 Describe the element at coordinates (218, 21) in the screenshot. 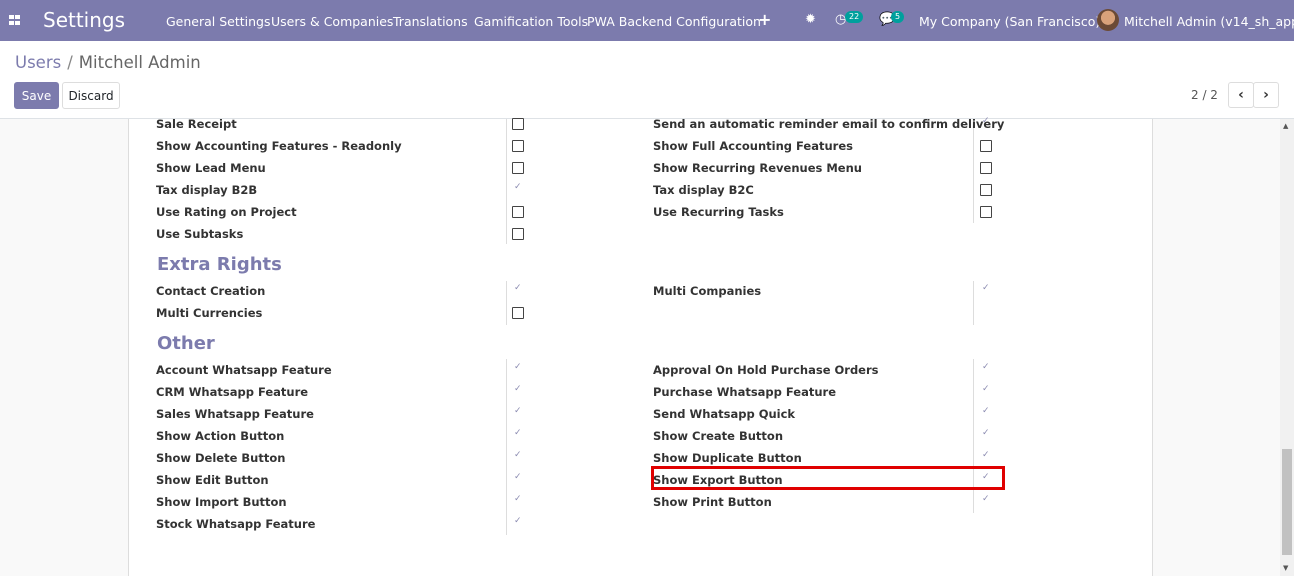

I see `menu-general-settings: General Settings` at that location.